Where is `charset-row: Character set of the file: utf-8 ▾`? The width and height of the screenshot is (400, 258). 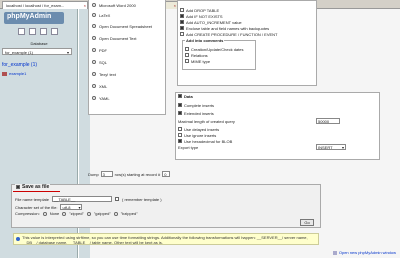
charset-row: Character set of the file: utf-8 ▾ is located at coordinates (49, 207).